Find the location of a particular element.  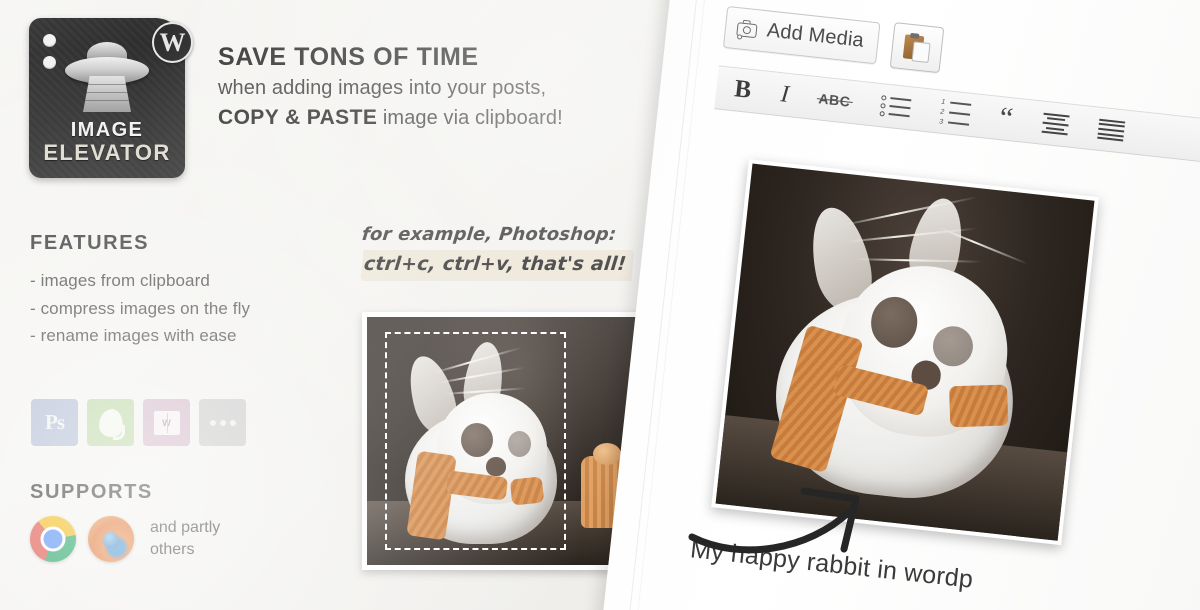

word-icon: W is located at coordinates (166, 422).